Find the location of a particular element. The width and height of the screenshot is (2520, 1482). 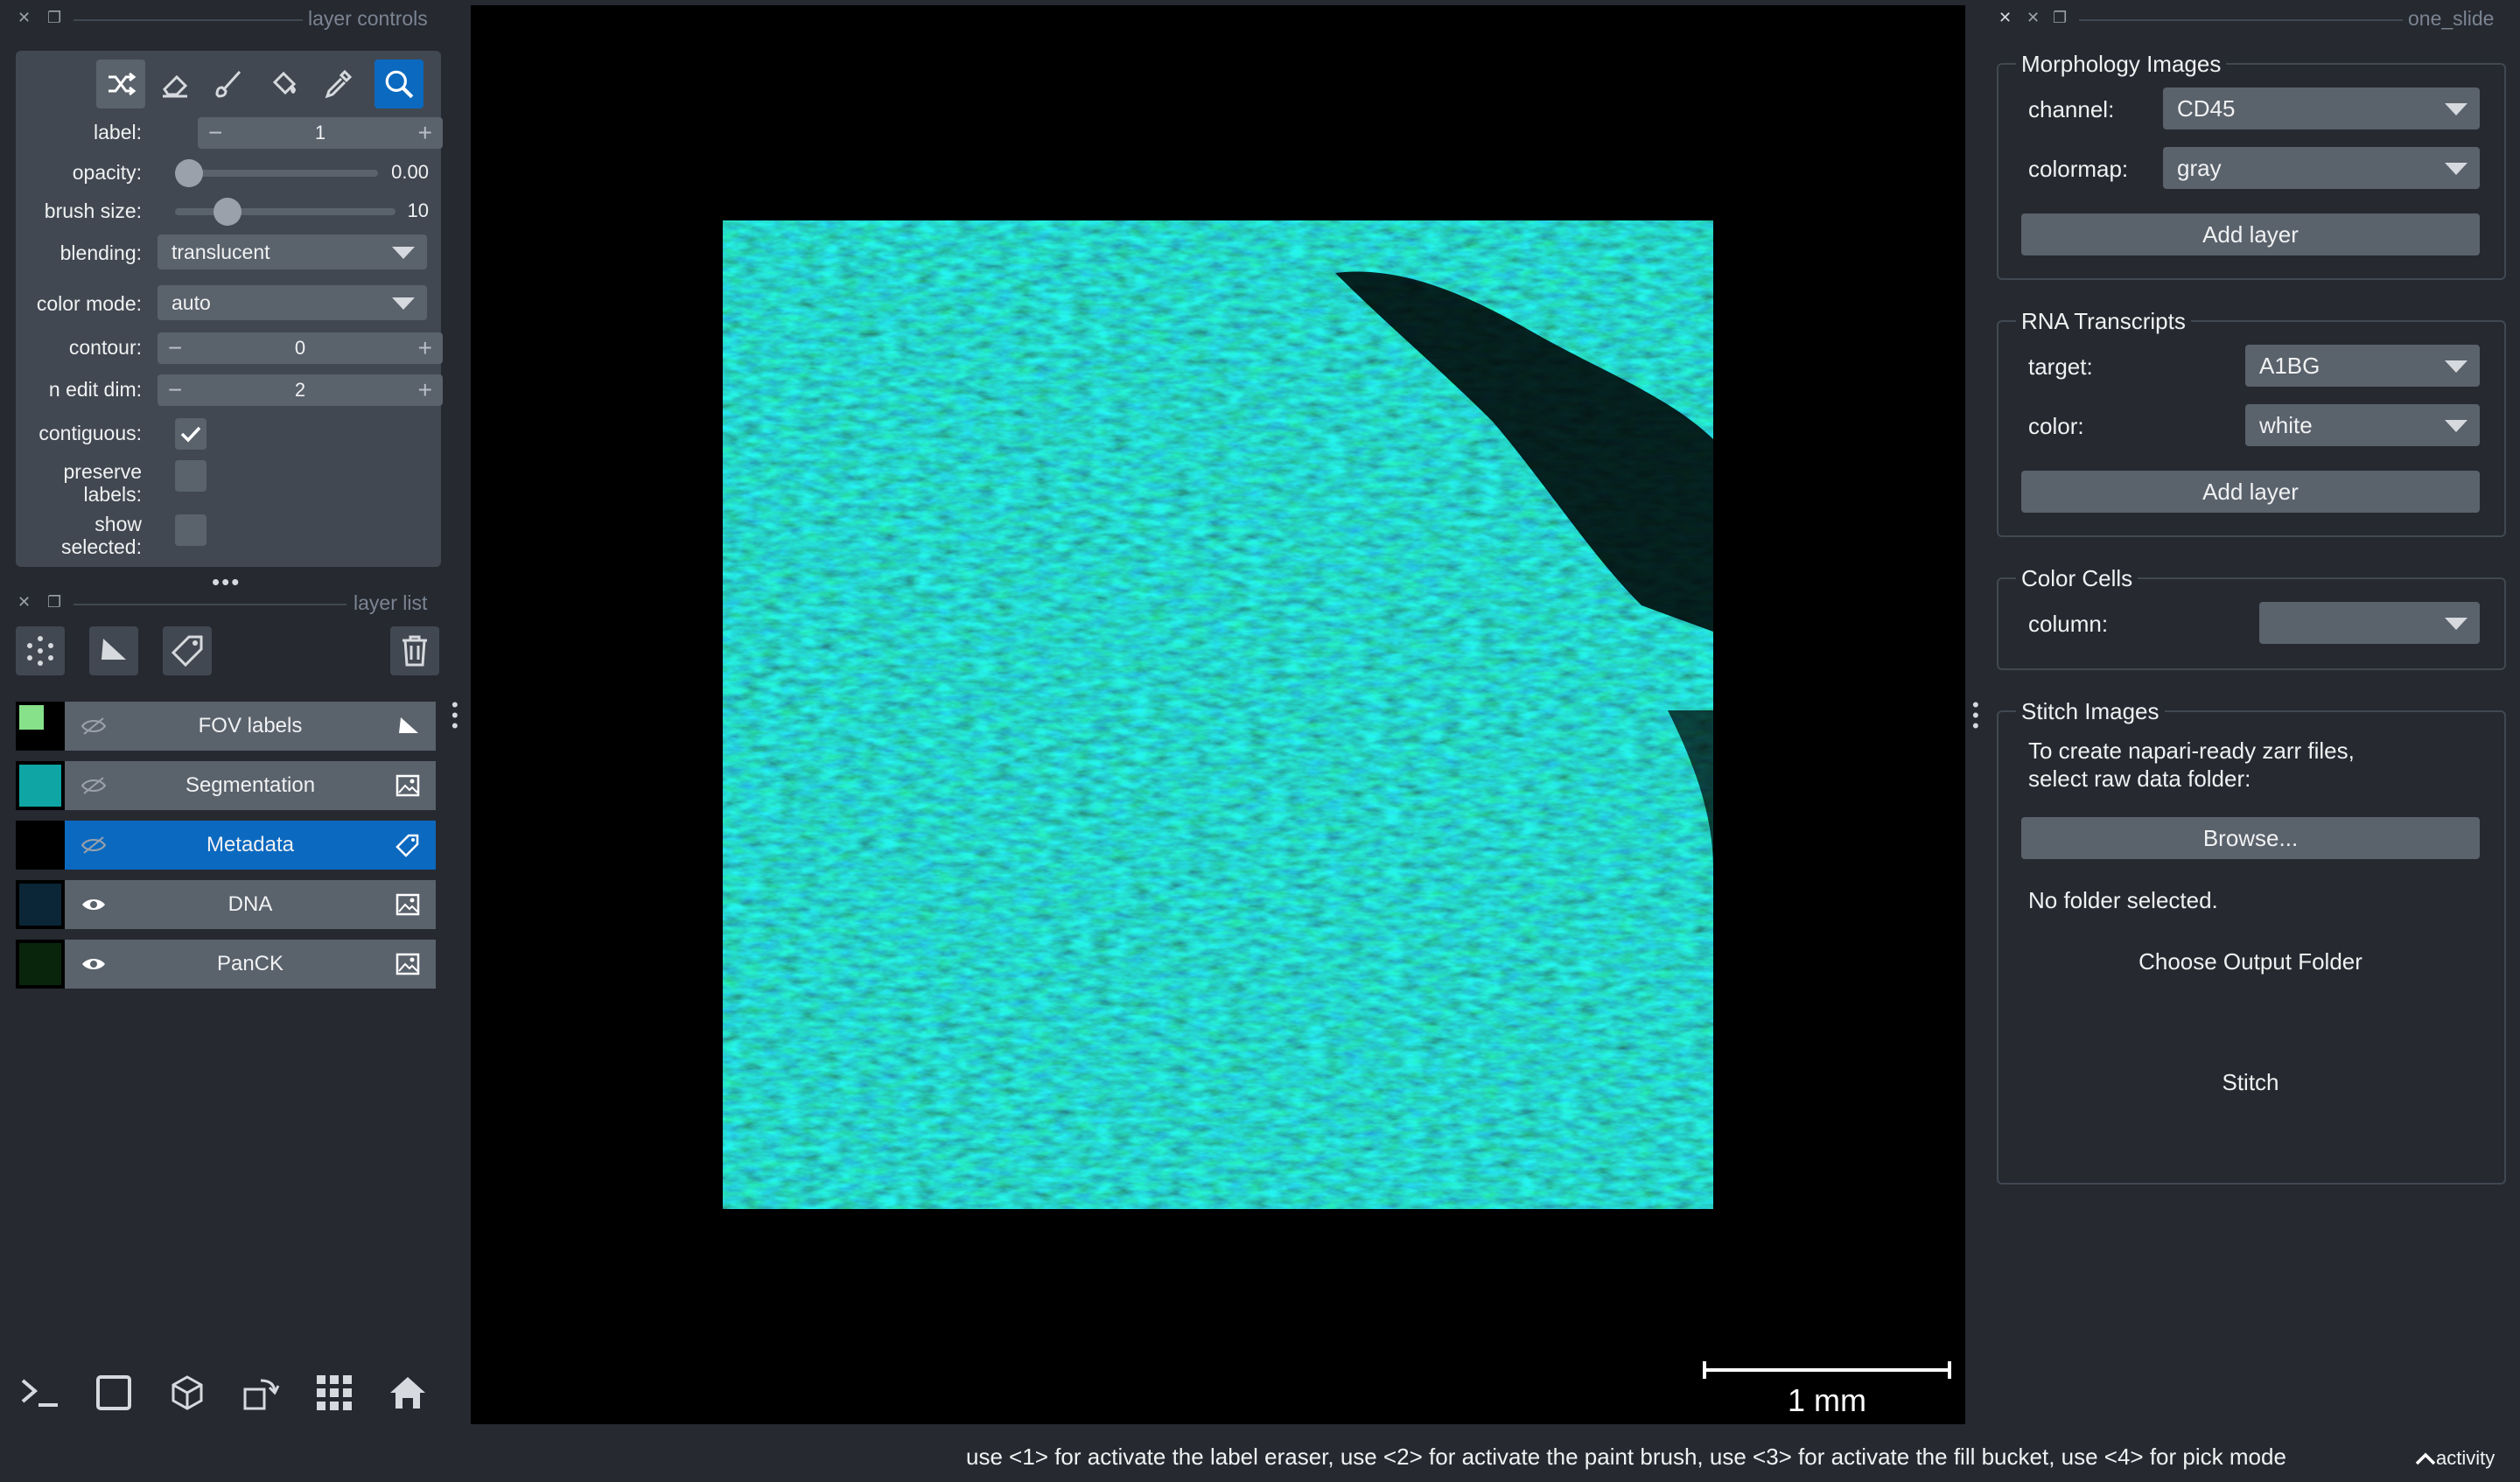

preserve-labels-checkbox is located at coordinates (190, 476).